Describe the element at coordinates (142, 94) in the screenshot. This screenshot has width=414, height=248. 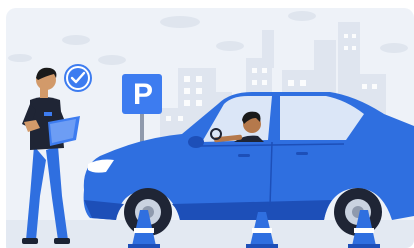
I see `parking-sign-letter: P` at that location.